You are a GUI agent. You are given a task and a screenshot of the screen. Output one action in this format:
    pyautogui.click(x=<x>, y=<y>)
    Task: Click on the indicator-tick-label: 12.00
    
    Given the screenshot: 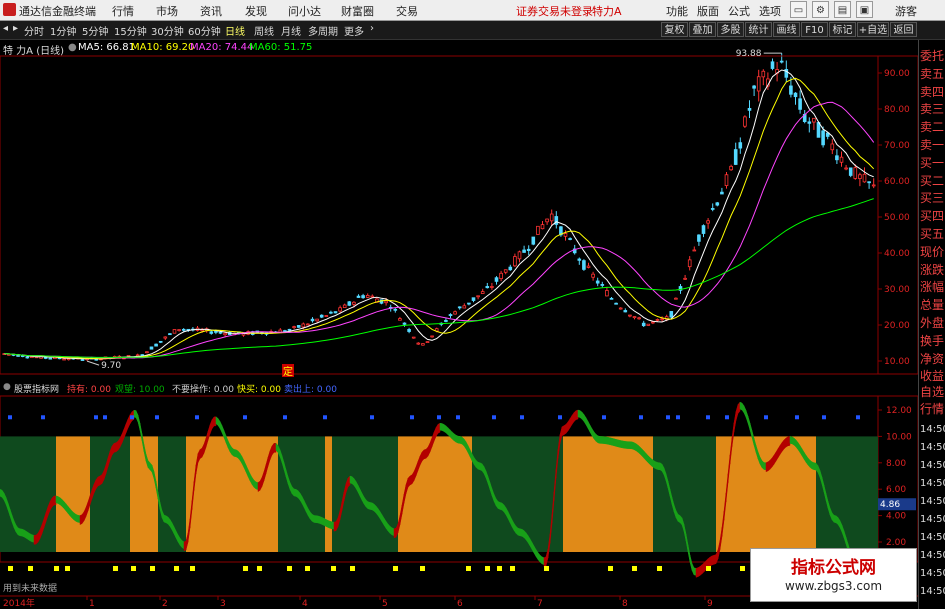 What is the action you would take?
    pyautogui.click(x=899, y=411)
    